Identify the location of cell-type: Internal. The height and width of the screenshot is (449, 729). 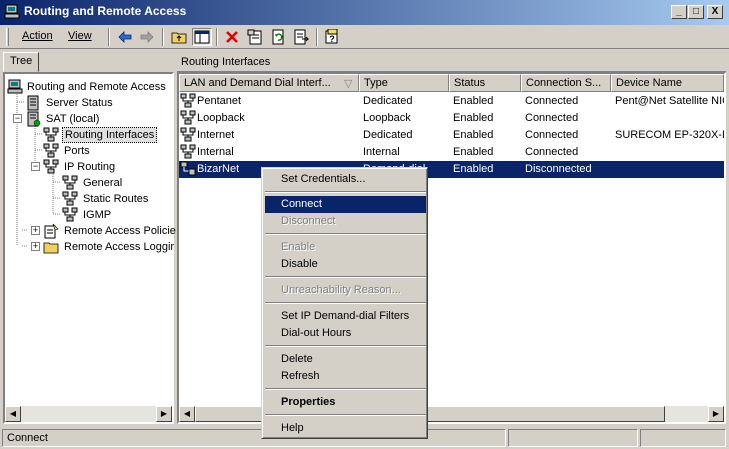
(381, 152).